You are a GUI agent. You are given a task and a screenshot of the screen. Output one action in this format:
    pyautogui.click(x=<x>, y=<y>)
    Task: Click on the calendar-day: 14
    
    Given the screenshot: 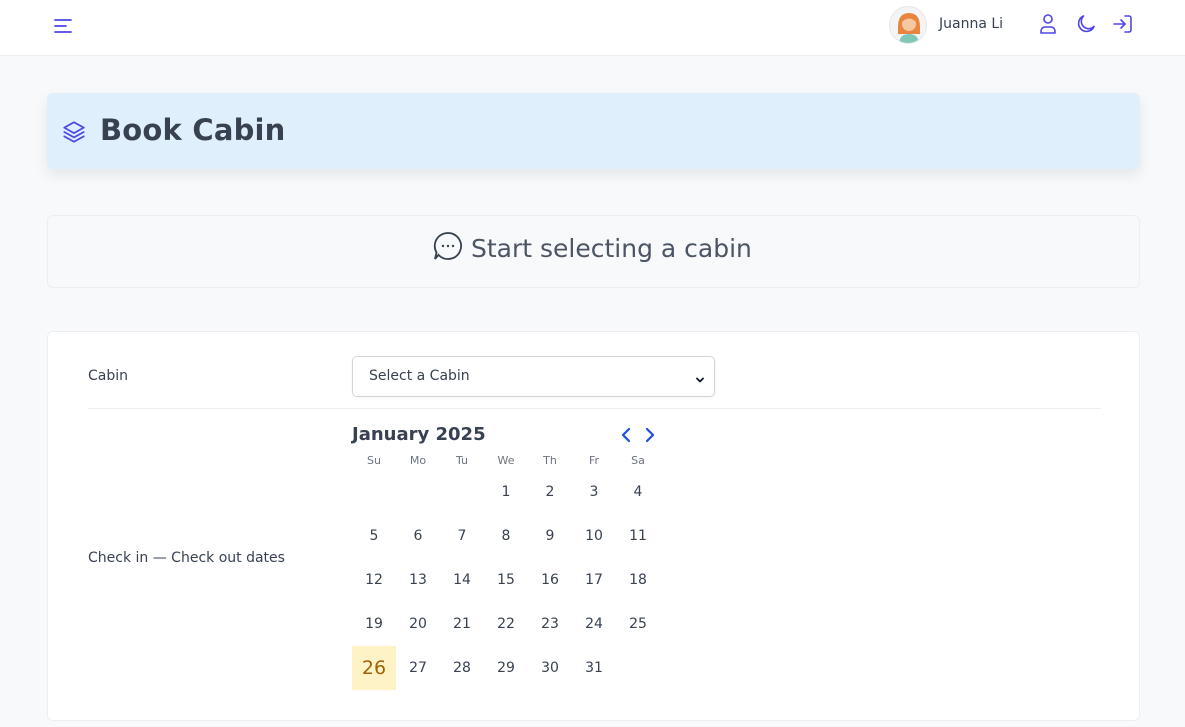 What is the action you would take?
    pyautogui.click(x=462, y=580)
    